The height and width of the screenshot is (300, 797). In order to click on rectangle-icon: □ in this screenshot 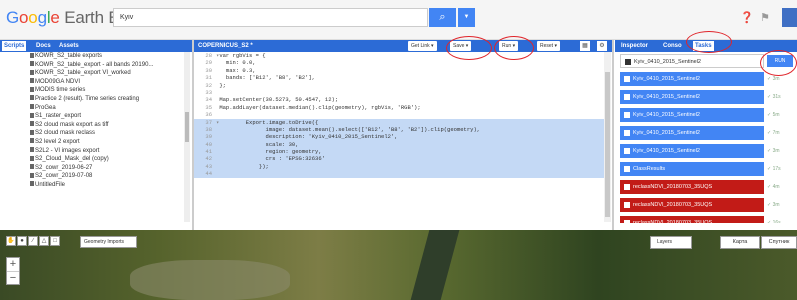, I will do `click(55, 241)`.